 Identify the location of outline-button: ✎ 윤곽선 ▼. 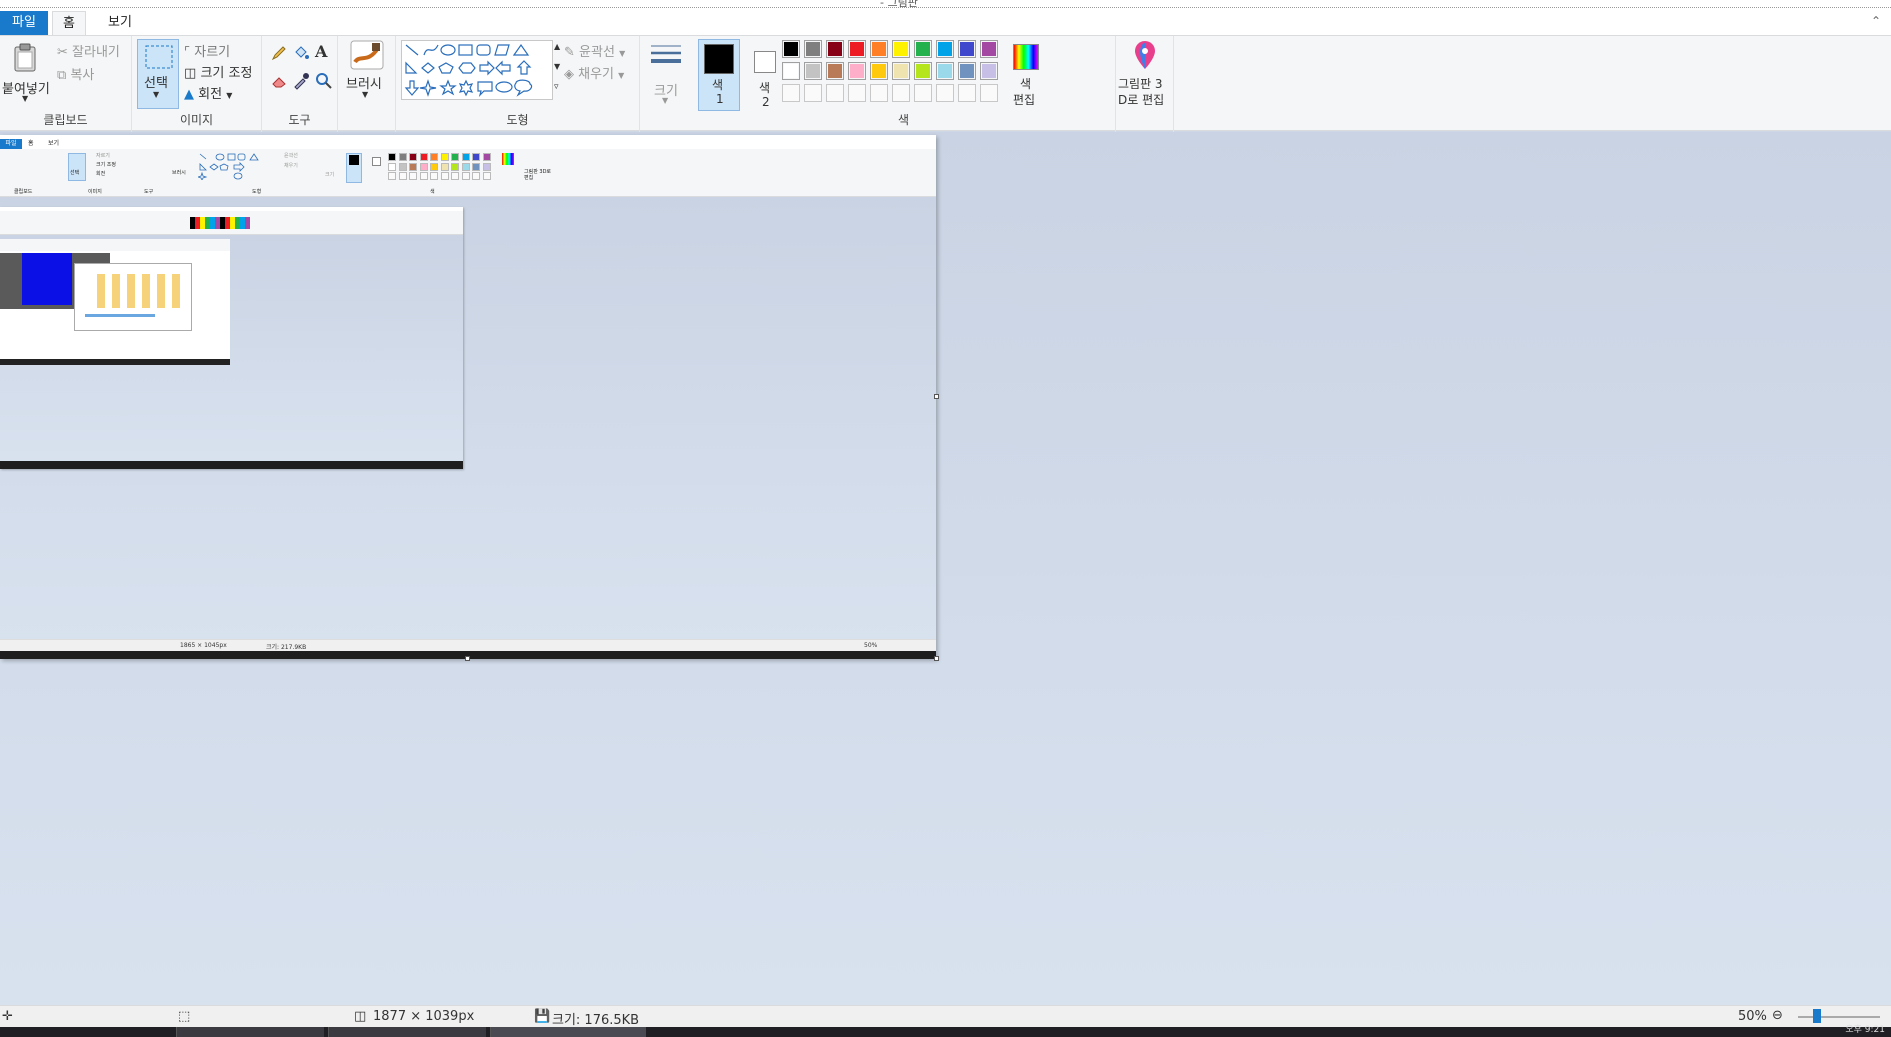
(594, 50).